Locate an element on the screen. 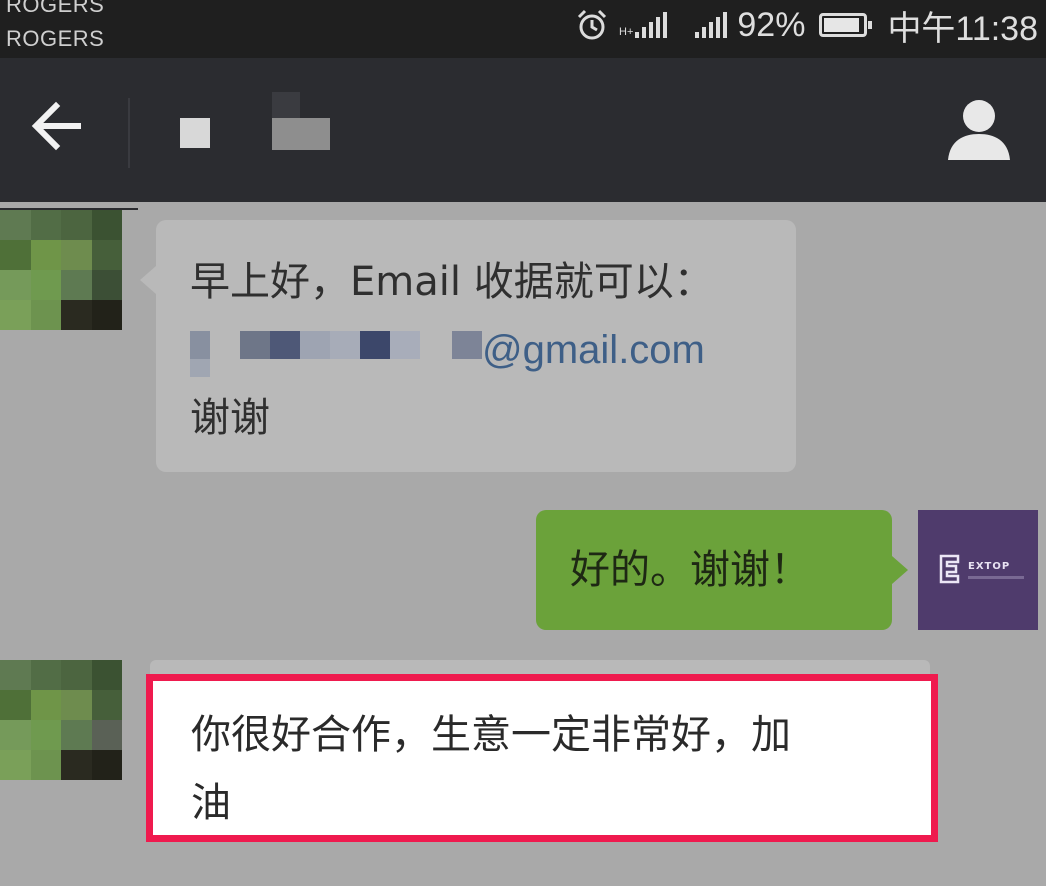 The image size is (1046, 886). status-icons: H+ 92% 中午11:38 is located at coordinates (806, 26).